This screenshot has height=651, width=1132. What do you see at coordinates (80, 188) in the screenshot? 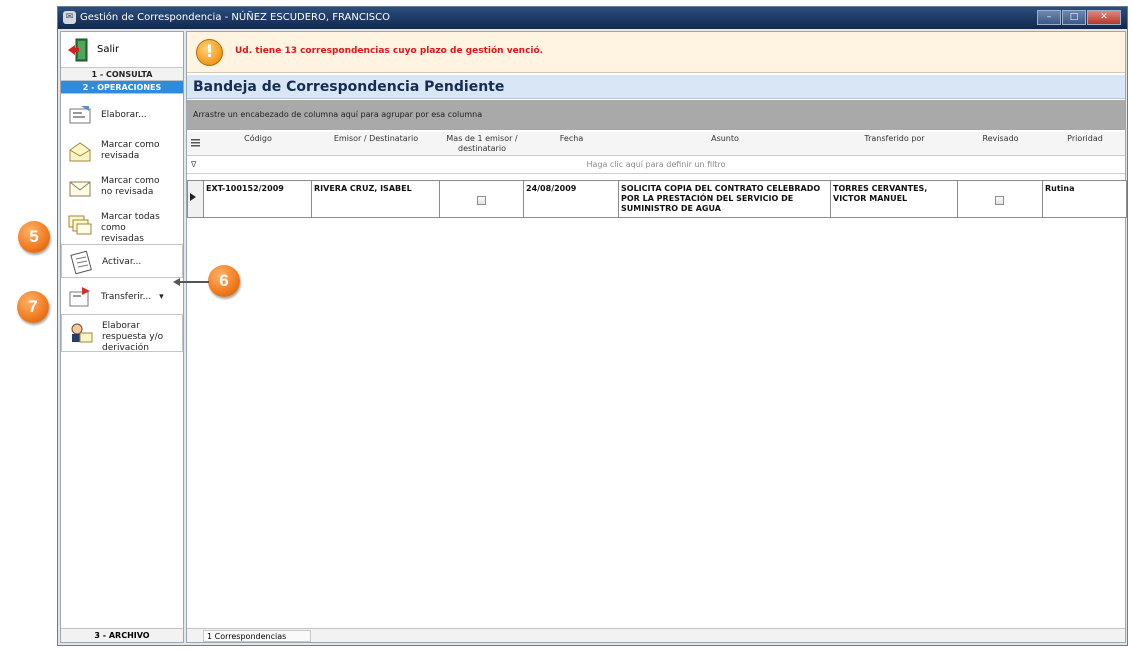
I see `envelope-closed-icon` at bounding box center [80, 188].